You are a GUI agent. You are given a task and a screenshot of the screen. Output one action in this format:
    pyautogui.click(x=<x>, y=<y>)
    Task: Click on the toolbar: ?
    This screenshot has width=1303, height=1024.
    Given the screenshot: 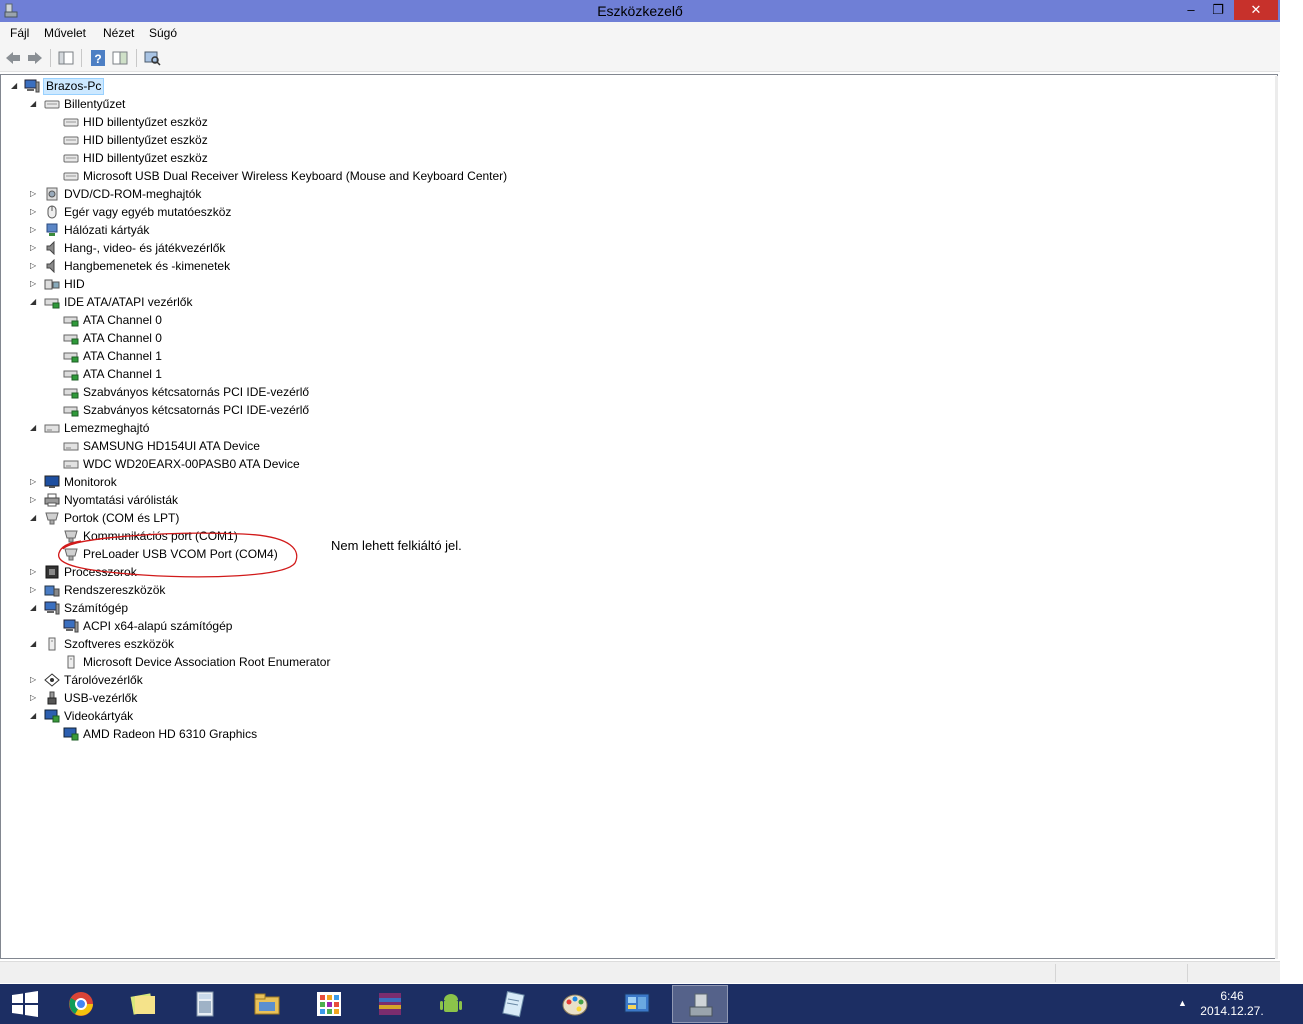 What is the action you would take?
    pyautogui.click(x=640, y=58)
    